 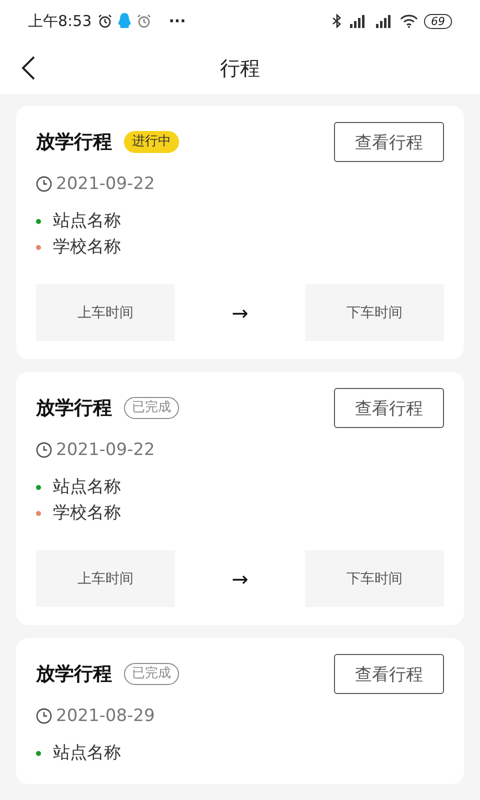 What do you see at coordinates (28, 68) in the screenshot?
I see `back-icon` at bounding box center [28, 68].